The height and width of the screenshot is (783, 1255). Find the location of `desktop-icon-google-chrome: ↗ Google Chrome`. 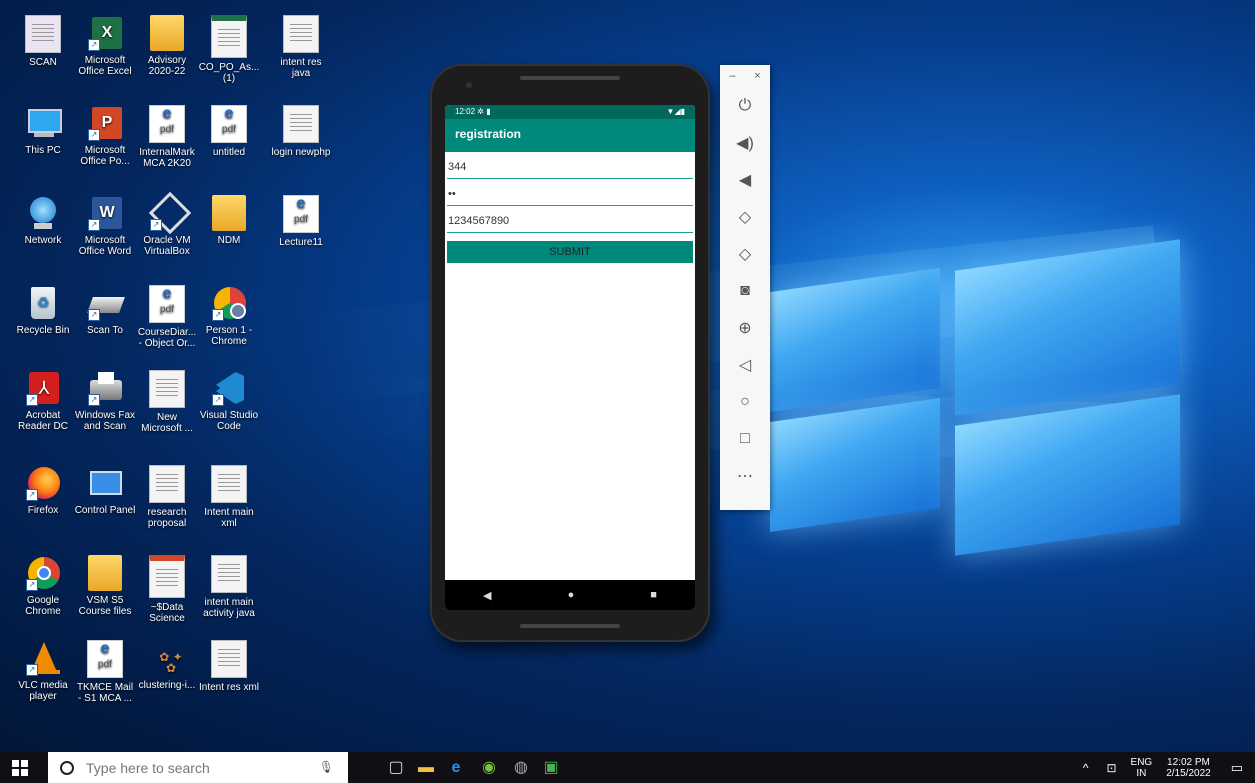

desktop-icon-google-chrome: ↗ Google Chrome is located at coordinates (43, 586).